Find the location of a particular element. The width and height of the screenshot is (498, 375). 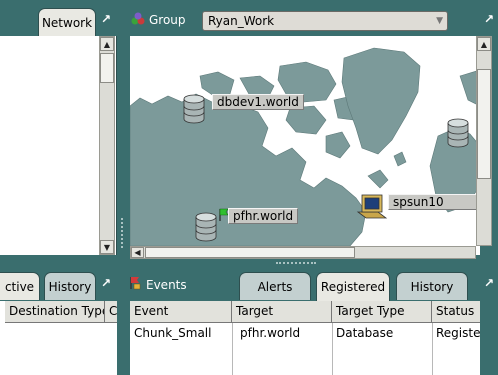

column-header-event: Event is located at coordinates (181, 312).